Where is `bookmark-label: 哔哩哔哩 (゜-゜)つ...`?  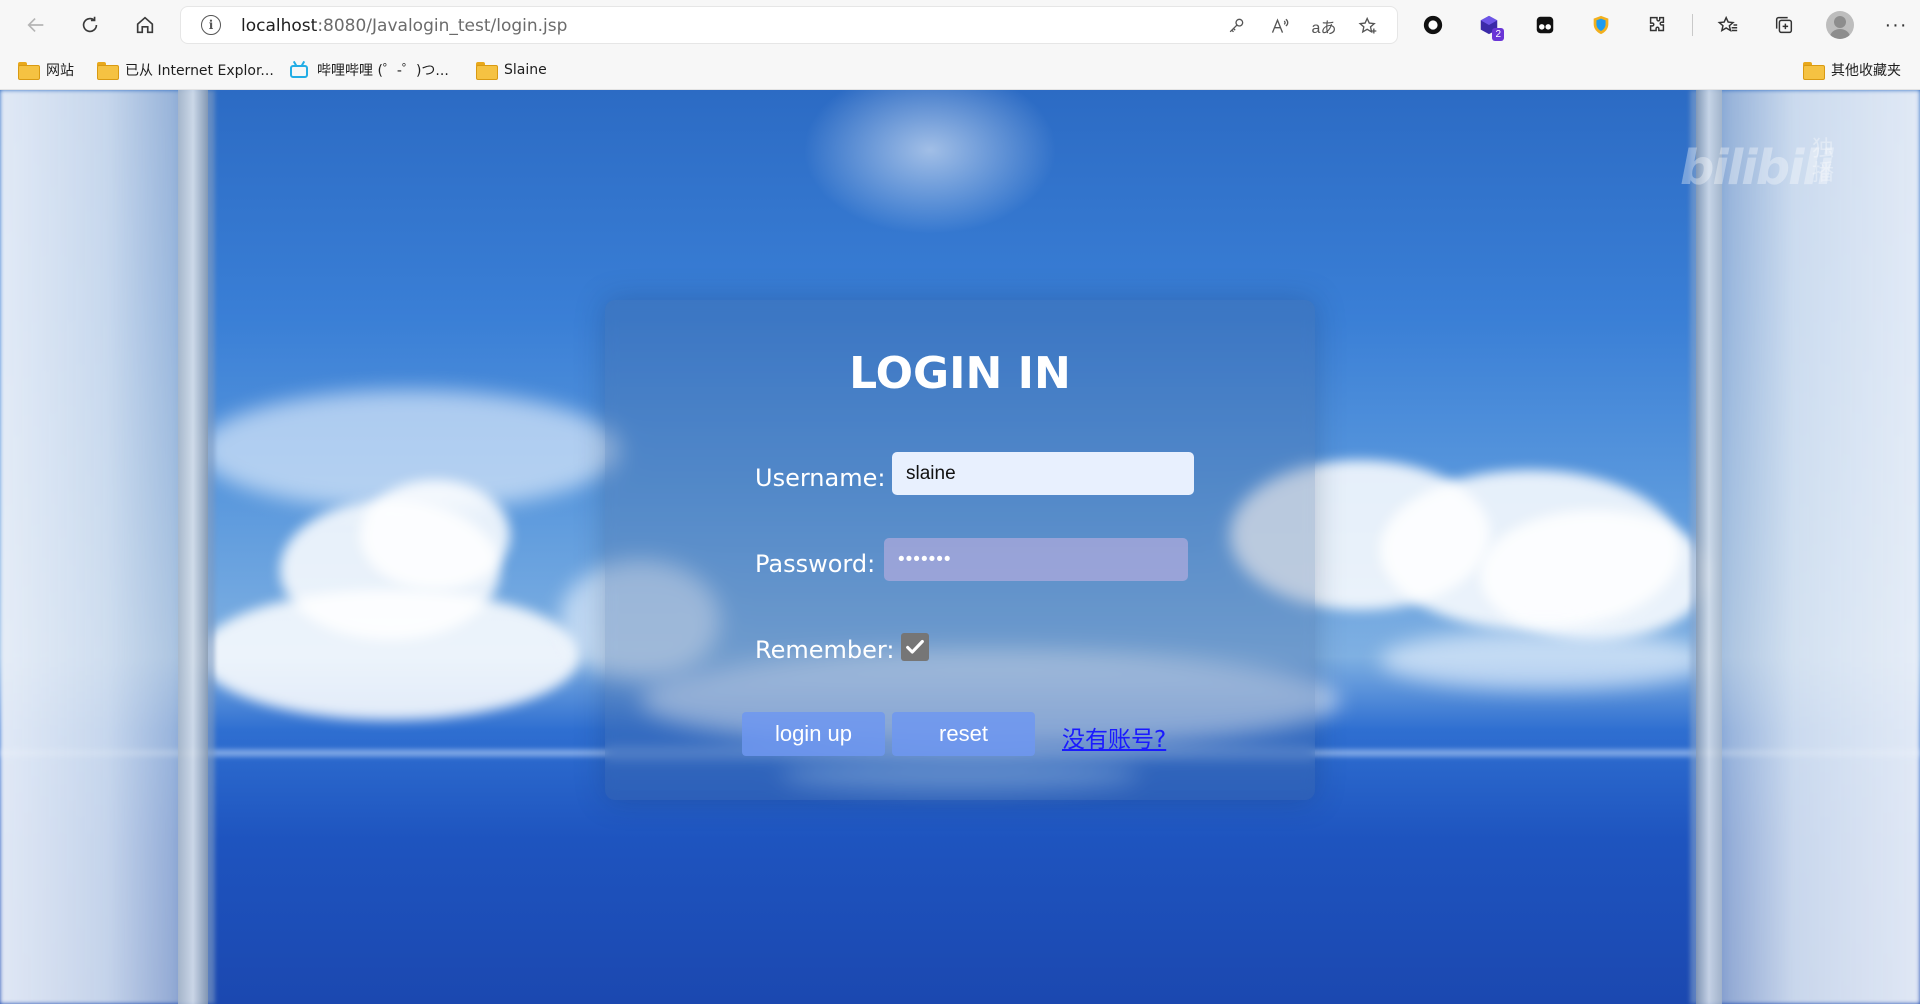
bookmark-label: 哔哩哔哩 (゜-゜)つ... is located at coordinates (383, 71).